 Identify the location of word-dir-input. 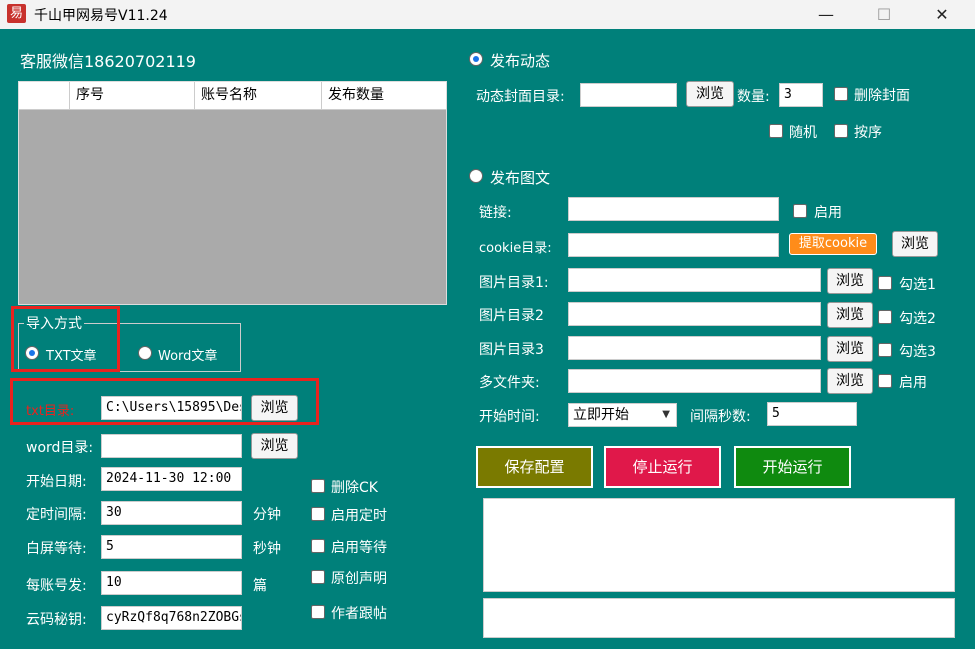
(171, 446).